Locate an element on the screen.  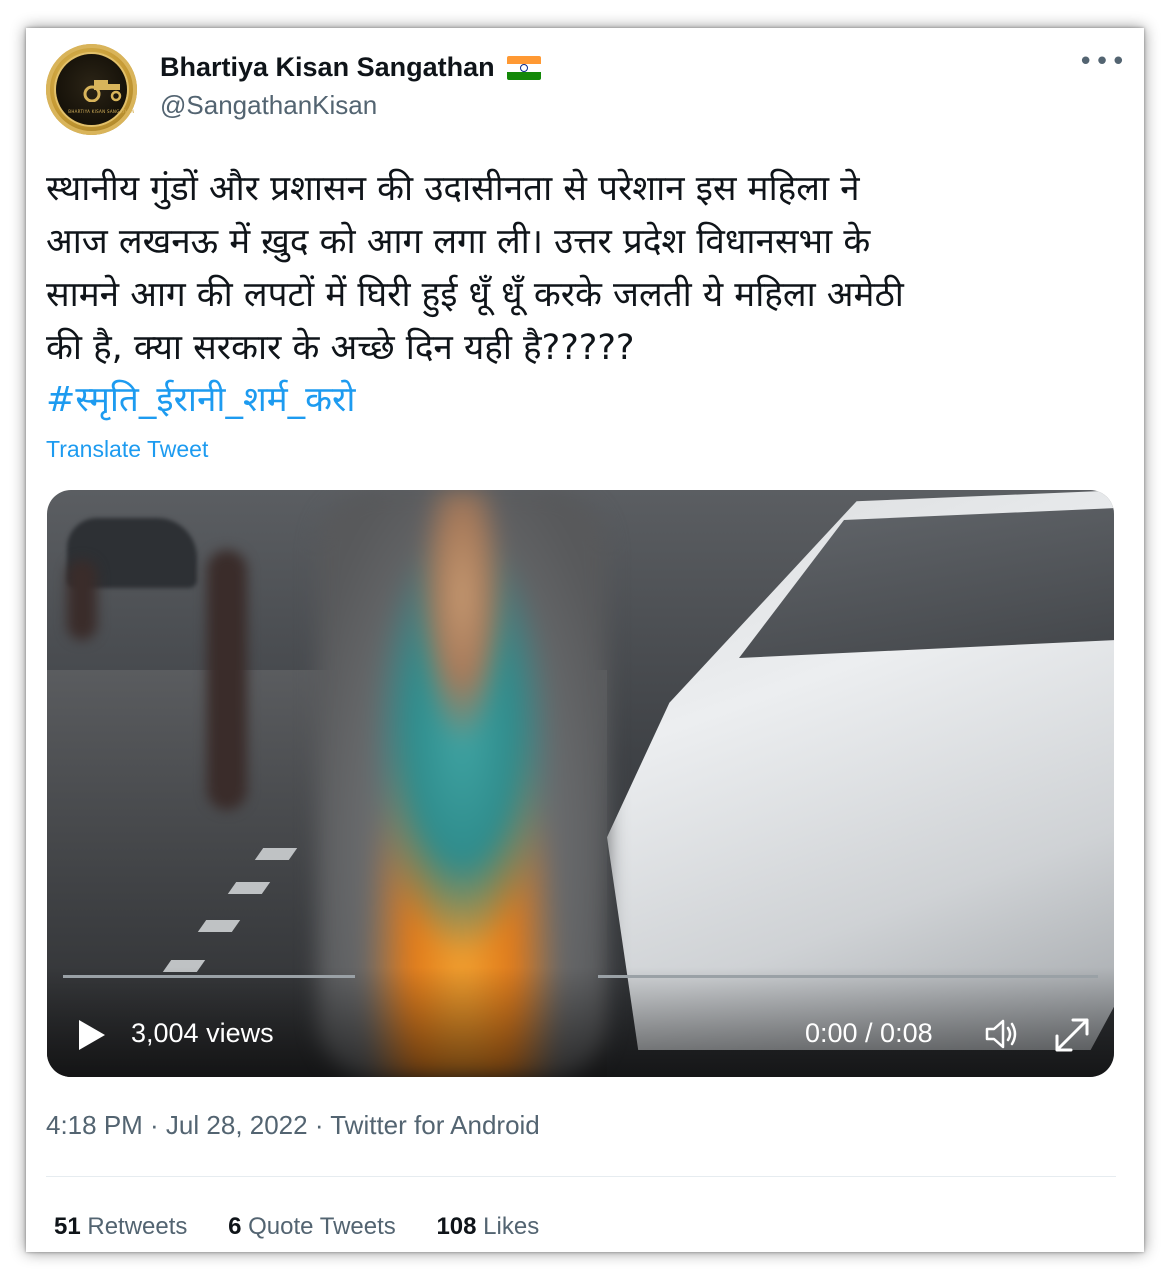
expand-icon is located at coordinates (1072, 1035).